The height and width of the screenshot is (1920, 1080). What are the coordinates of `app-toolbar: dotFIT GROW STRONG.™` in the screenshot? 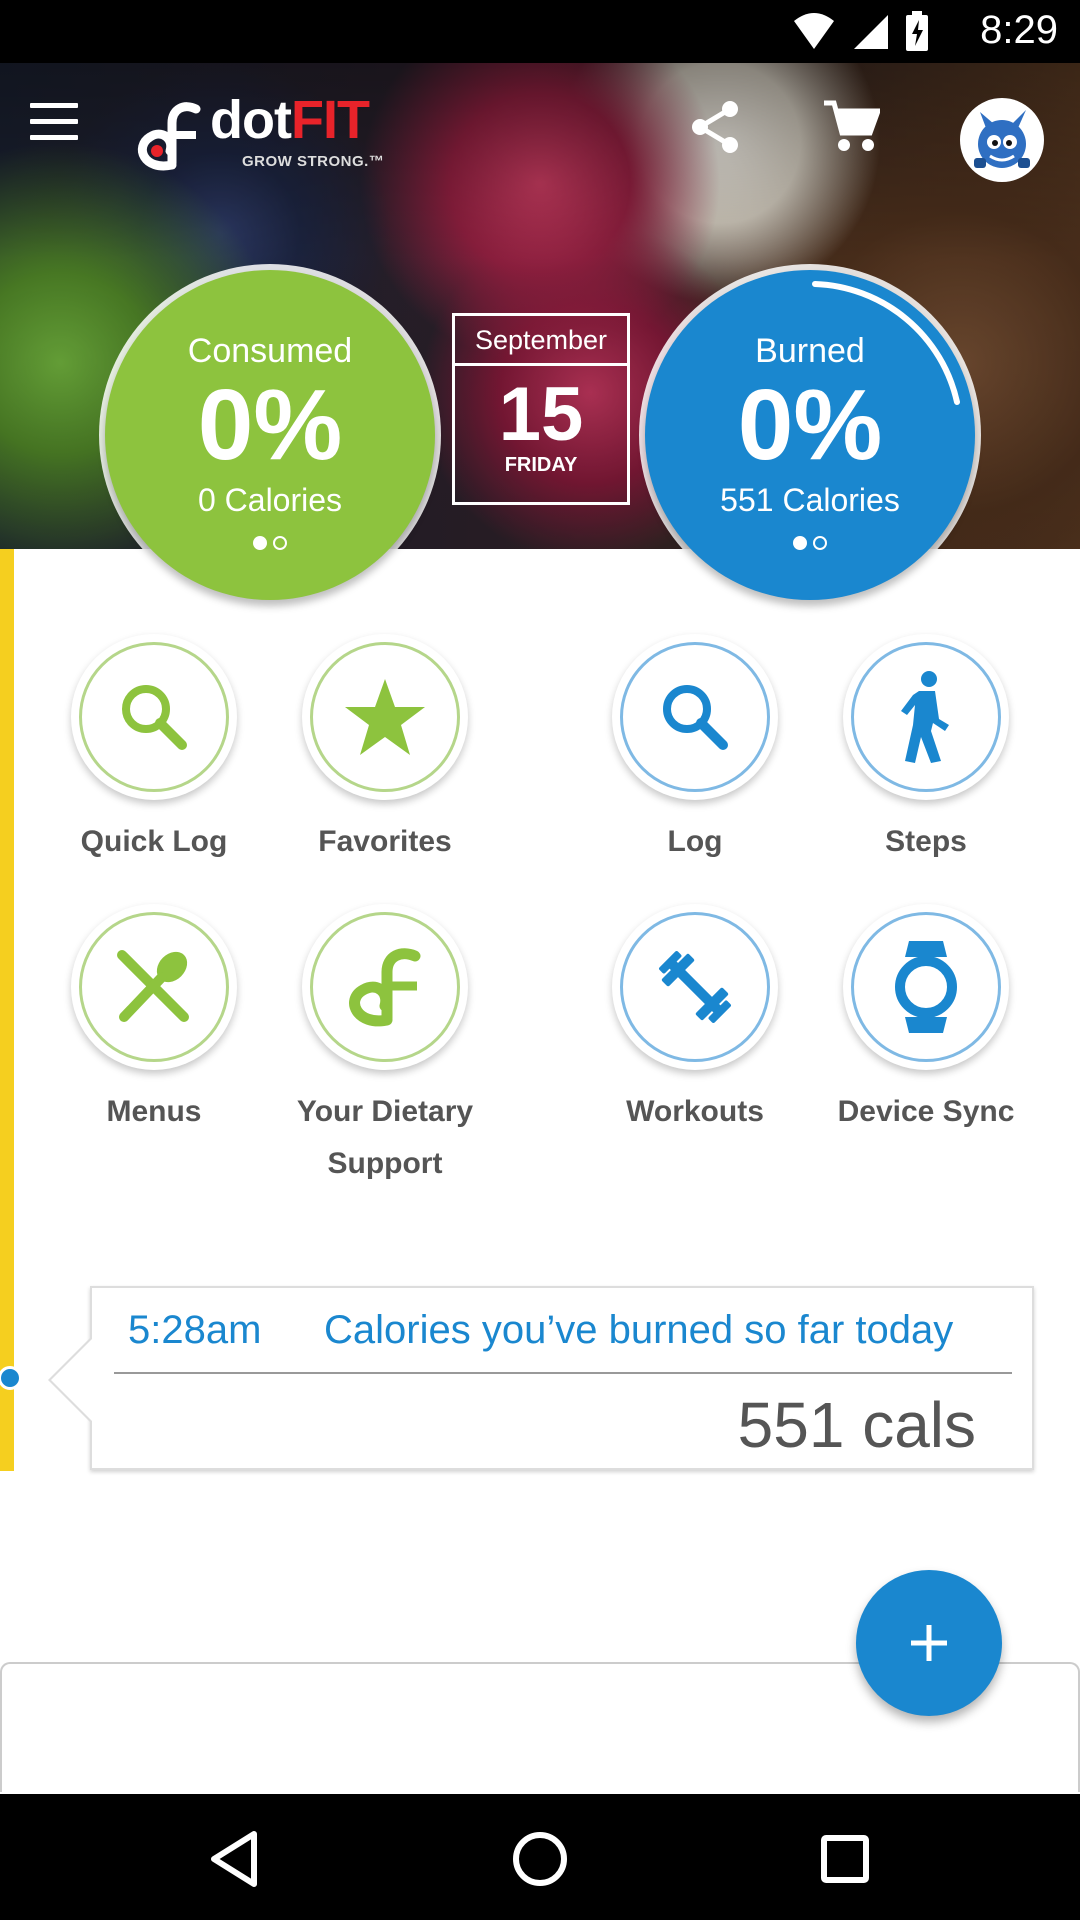 It's located at (540, 128).